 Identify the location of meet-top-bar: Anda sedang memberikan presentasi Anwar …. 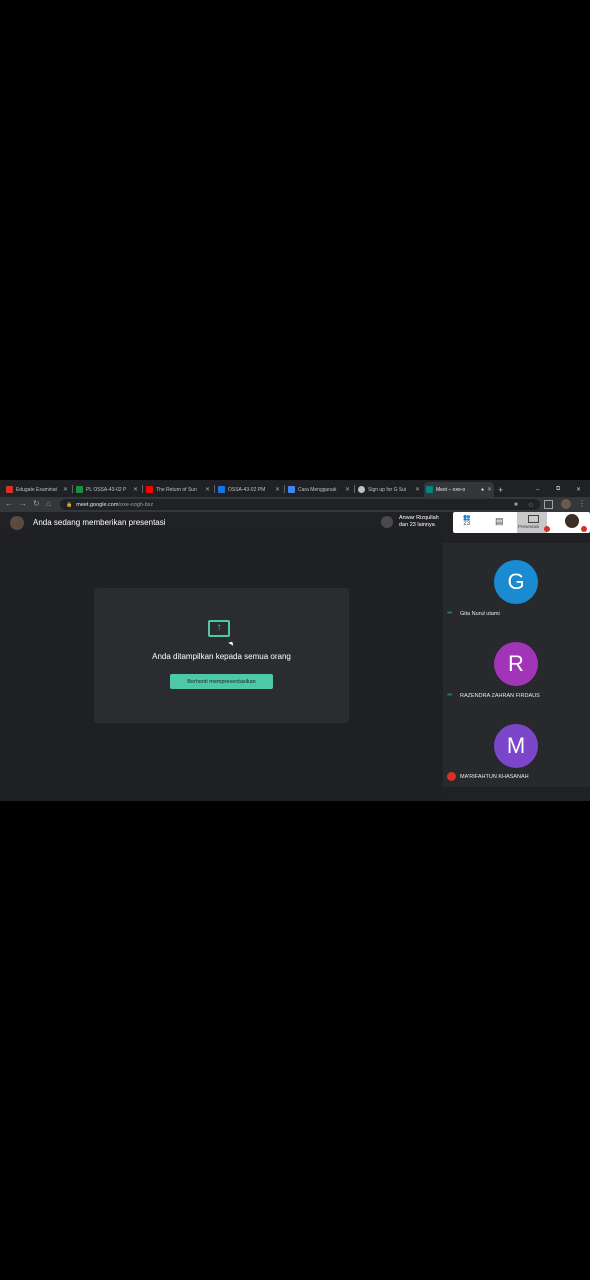
(295, 523).